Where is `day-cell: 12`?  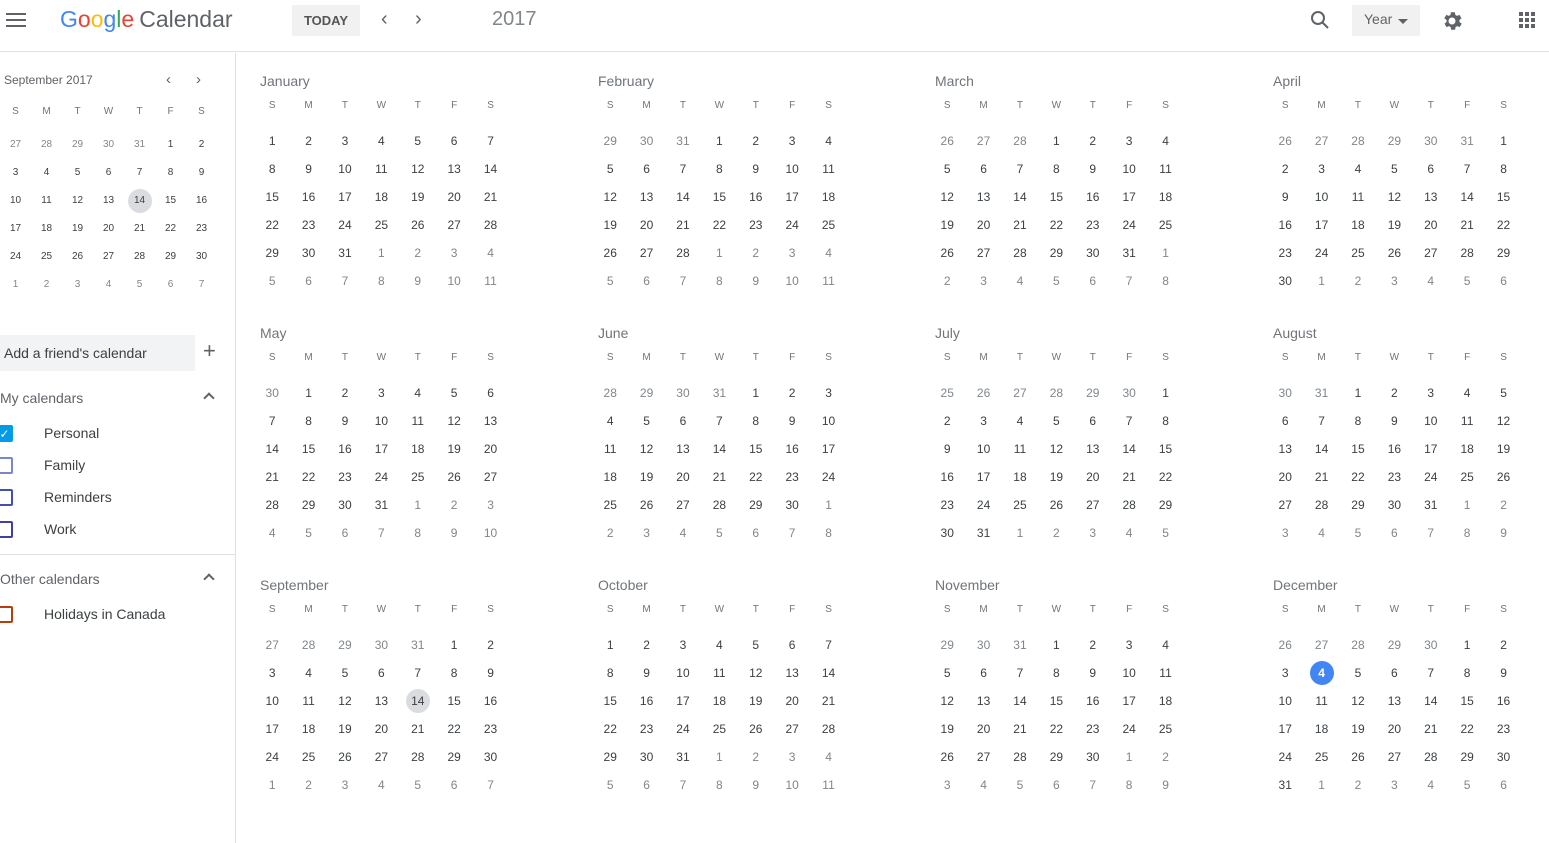 day-cell: 12 is located at coordinates (1394, 197).